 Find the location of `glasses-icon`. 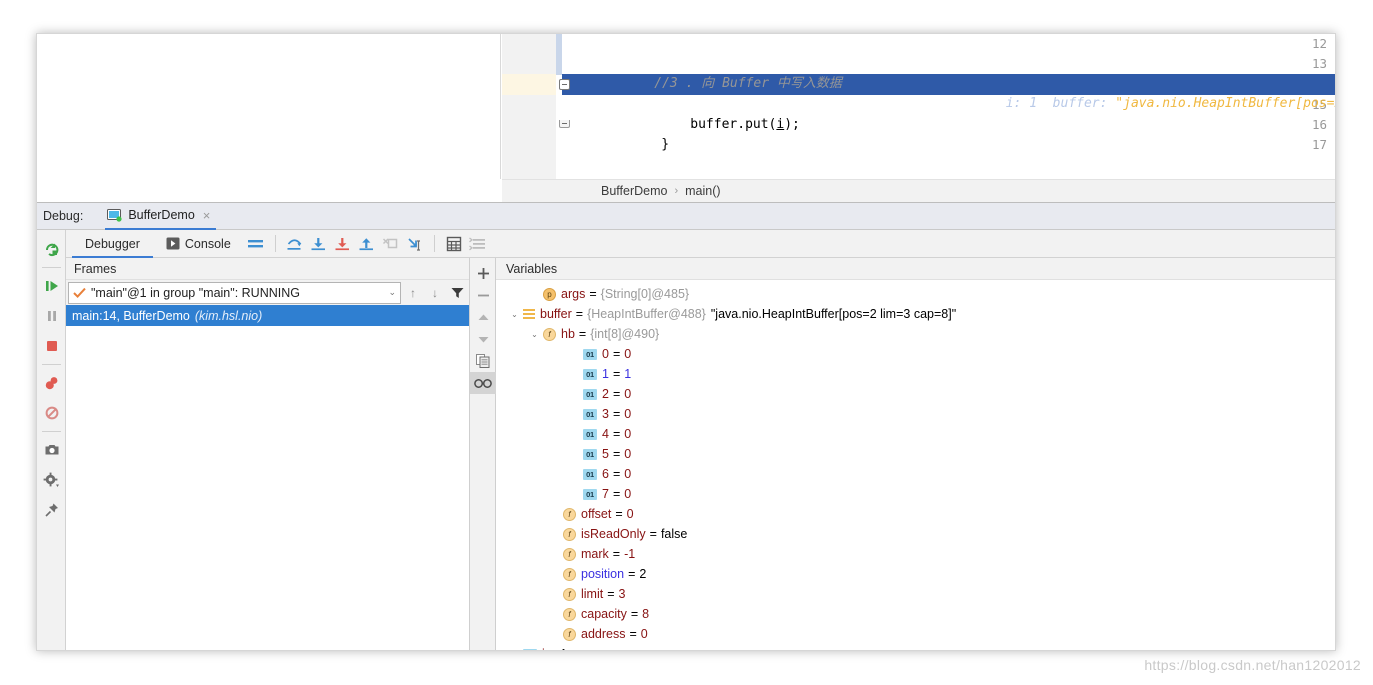

glasses-icon is located at coordinates (483, 383).